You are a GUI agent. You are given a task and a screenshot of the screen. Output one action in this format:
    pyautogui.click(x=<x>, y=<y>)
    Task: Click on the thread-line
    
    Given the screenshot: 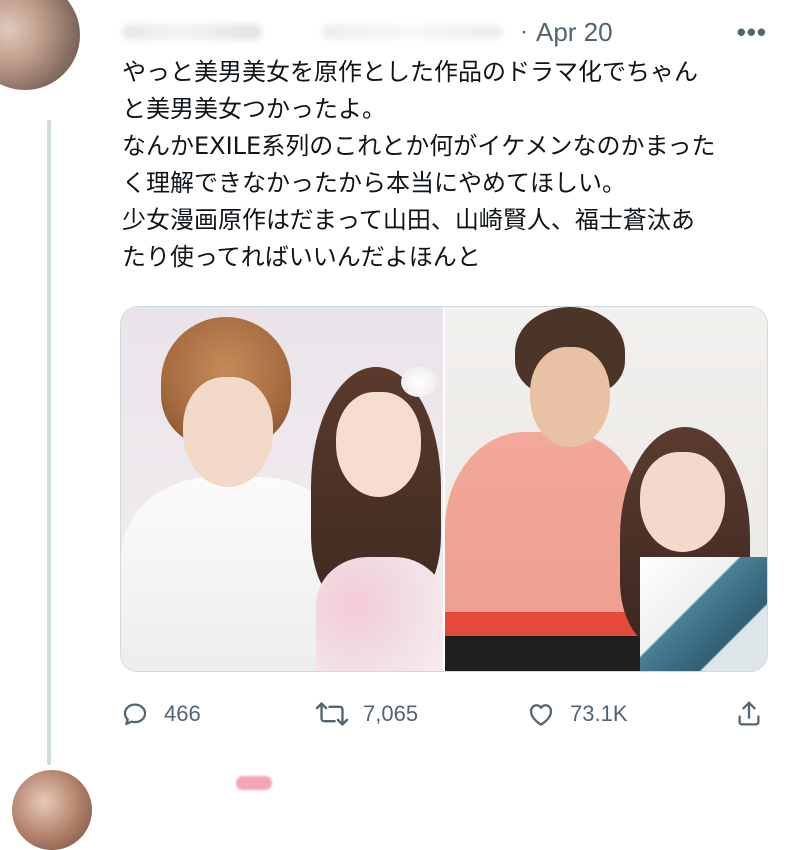 What is the action you would take?
    pyautogui.click(x=49, y=442)
    